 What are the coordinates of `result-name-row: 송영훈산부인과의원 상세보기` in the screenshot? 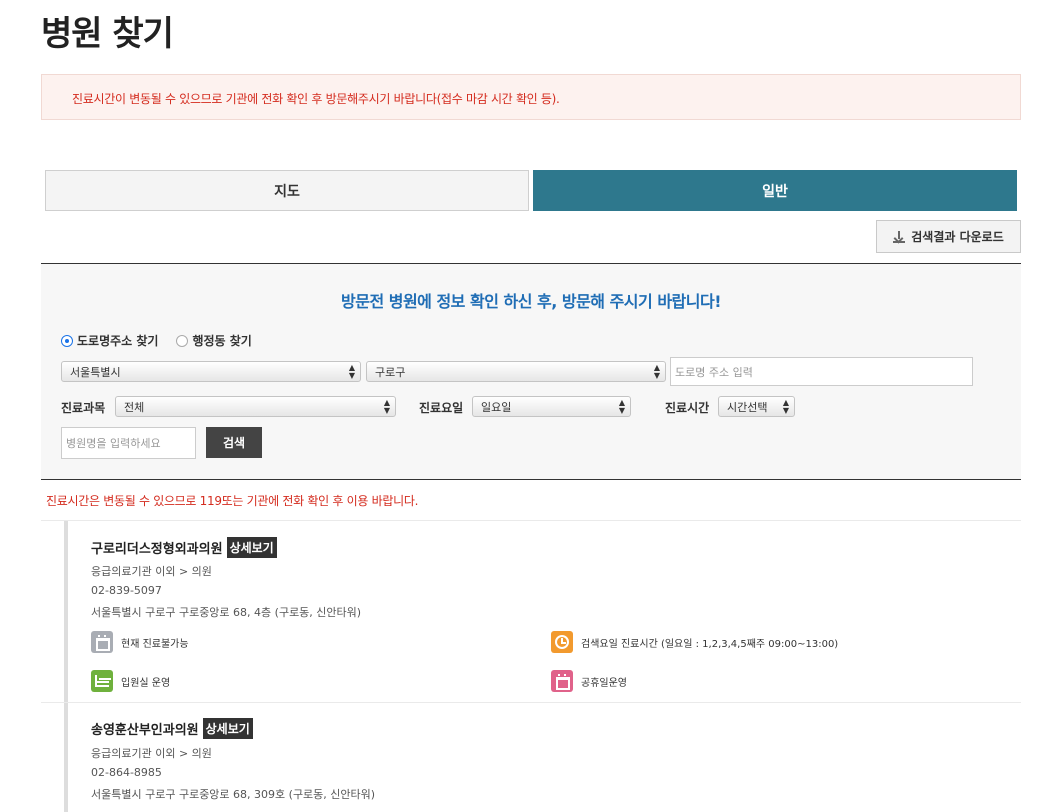 It's located at (172, 728).